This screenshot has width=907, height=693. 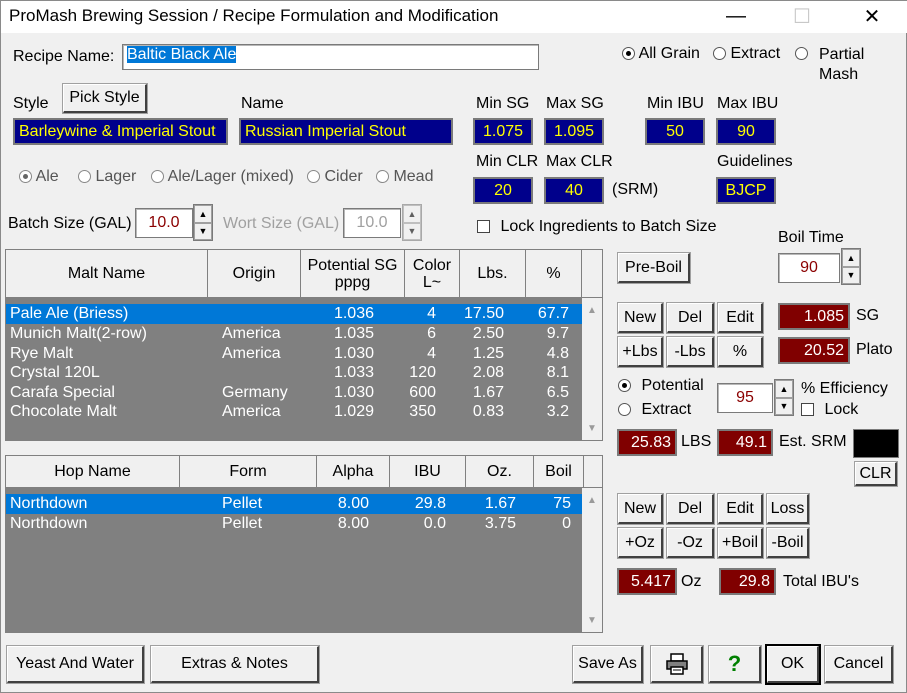 What do you see at coordinates (500, 472) in the screenshot?
I see `hop-header-oz: Oz.` at bounding box center [500, 472].